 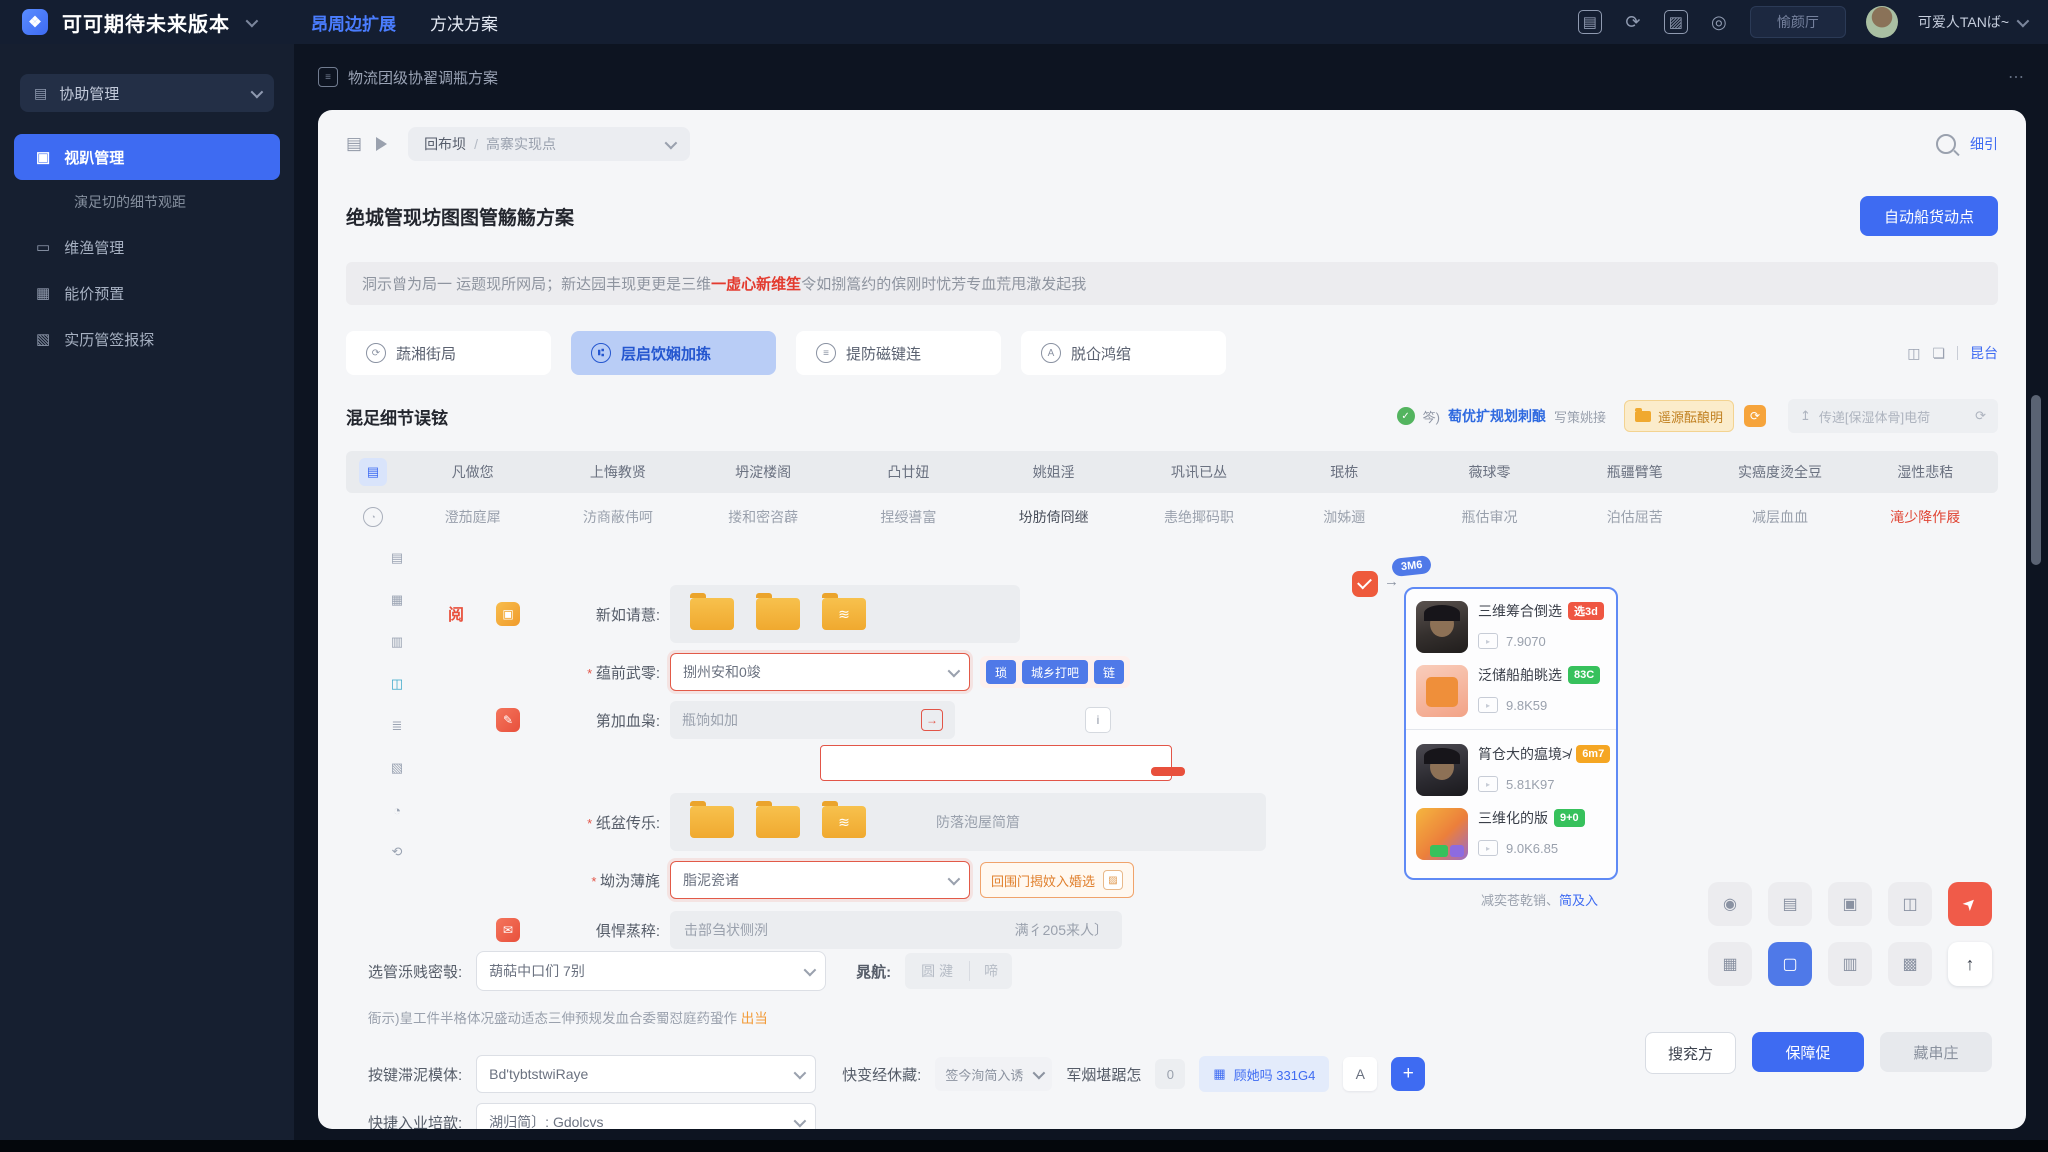 What do you see at coordinates (646, 1074) in the screenshot?
I see `media-select: Bd'tybtstwiRaye` at bounding box center [646, 1074].